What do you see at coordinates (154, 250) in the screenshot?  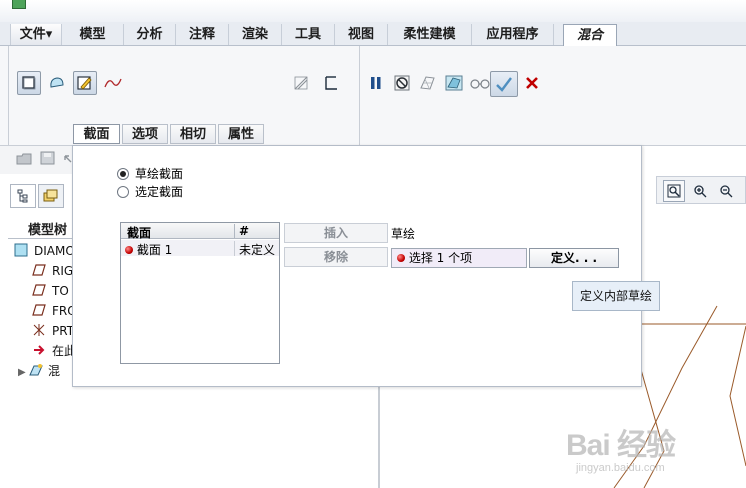 I see `section-name: 截面 1` at bounding box center [154, 250].